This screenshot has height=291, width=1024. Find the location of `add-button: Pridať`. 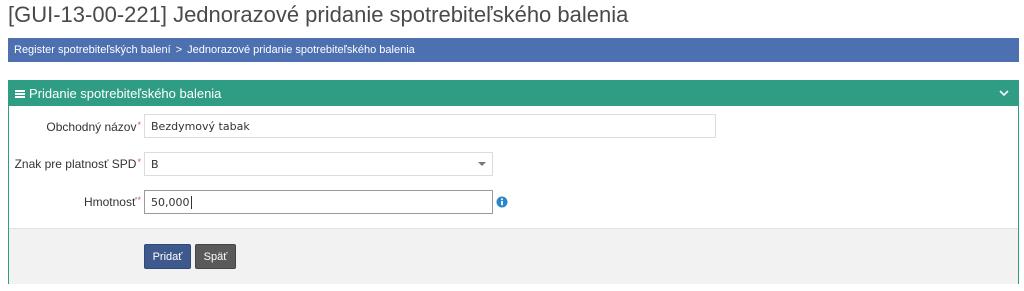

add-button: Pridať is located at coordinates (167, 256).